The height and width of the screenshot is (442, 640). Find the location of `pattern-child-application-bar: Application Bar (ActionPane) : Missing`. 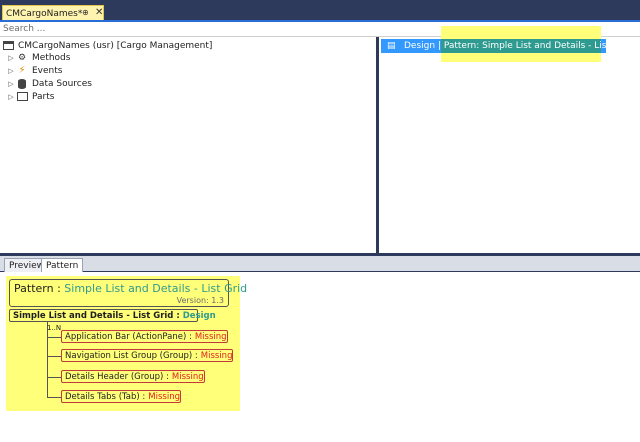

pattern-child-application-bar: Application Bar (ActionPane) : Missing is located at coordinates (144, 336).